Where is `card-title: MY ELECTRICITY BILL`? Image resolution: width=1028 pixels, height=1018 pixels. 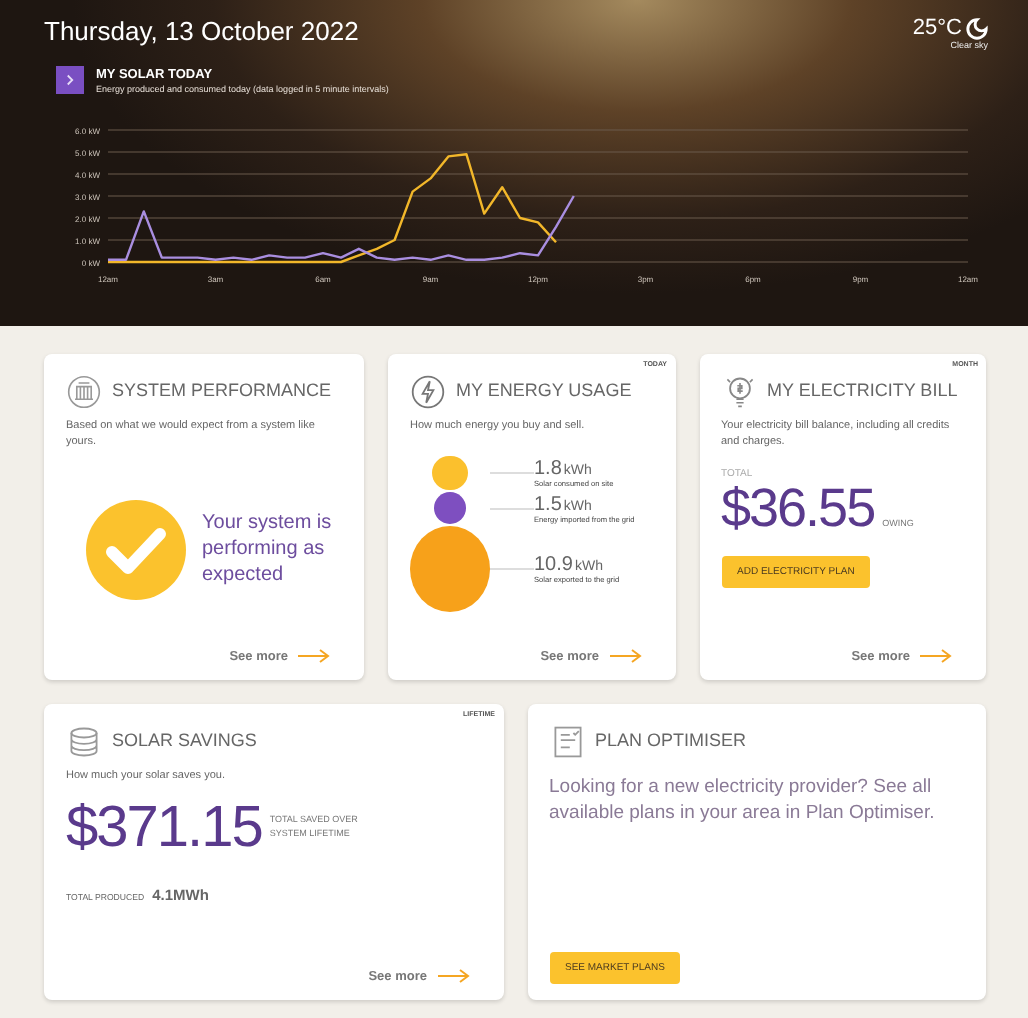
card-title: MY ELECTRICITY BILL is located at coordinates (862, 390).